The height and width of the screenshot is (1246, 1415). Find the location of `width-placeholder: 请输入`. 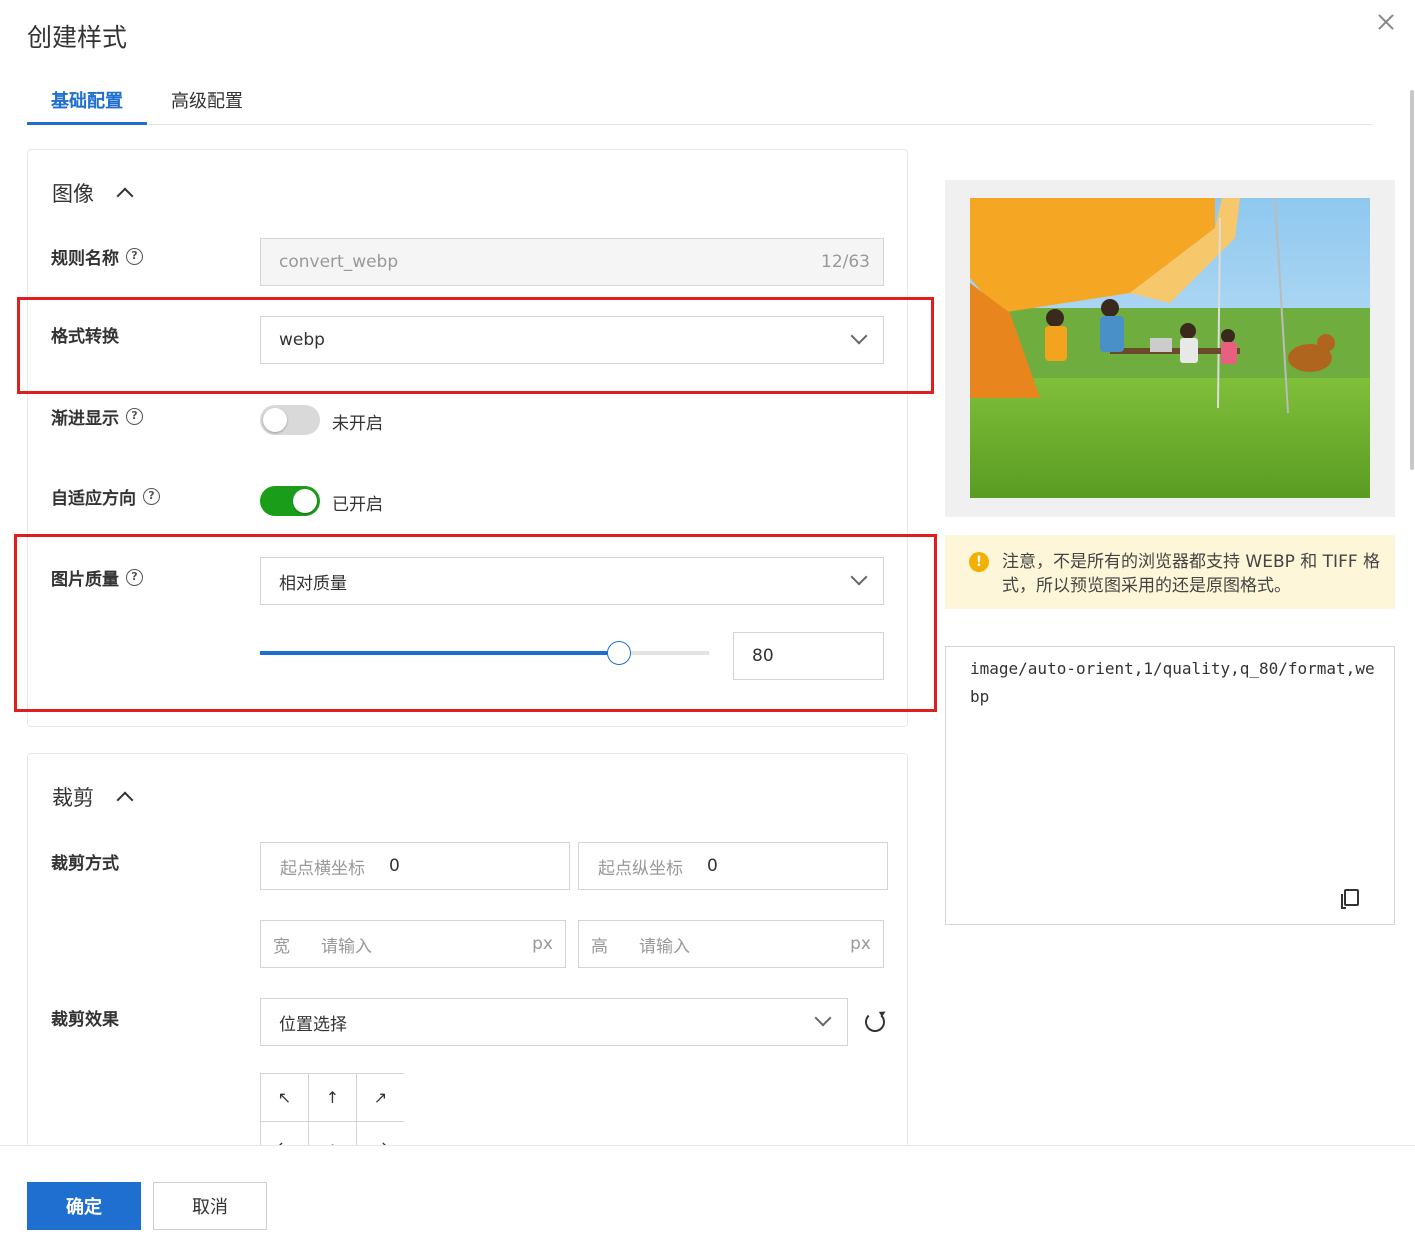

width-placeholder: 请输入 is located at coordinates (346, 946).